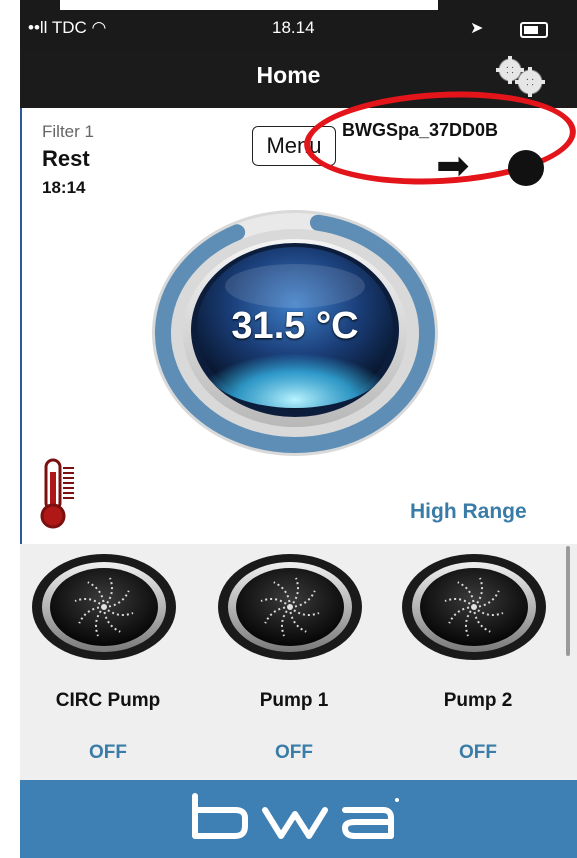 The height and width of the screenshot is (858, 577). What do you see at coordinates (568, 601) in the screenshot?
I see `scrollbar` at bounding box center [568, 601].